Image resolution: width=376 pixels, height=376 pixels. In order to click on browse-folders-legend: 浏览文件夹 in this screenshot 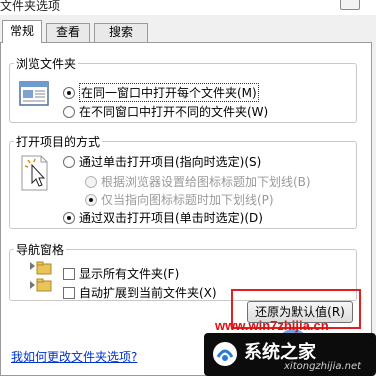, I will do `click(46, 64)`.